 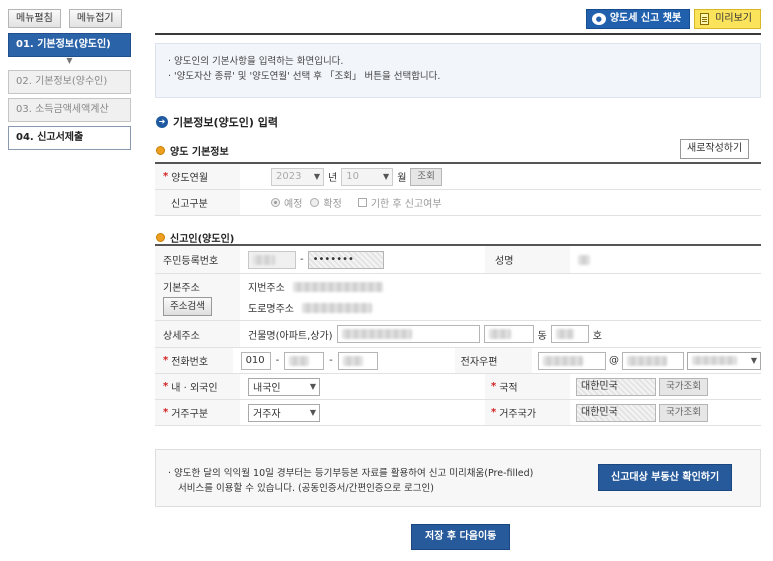 What do you see at coordinates (255, 360) in the screenshot?
I see `phone-prefix-input: 010` at bounding box center [255, 360].